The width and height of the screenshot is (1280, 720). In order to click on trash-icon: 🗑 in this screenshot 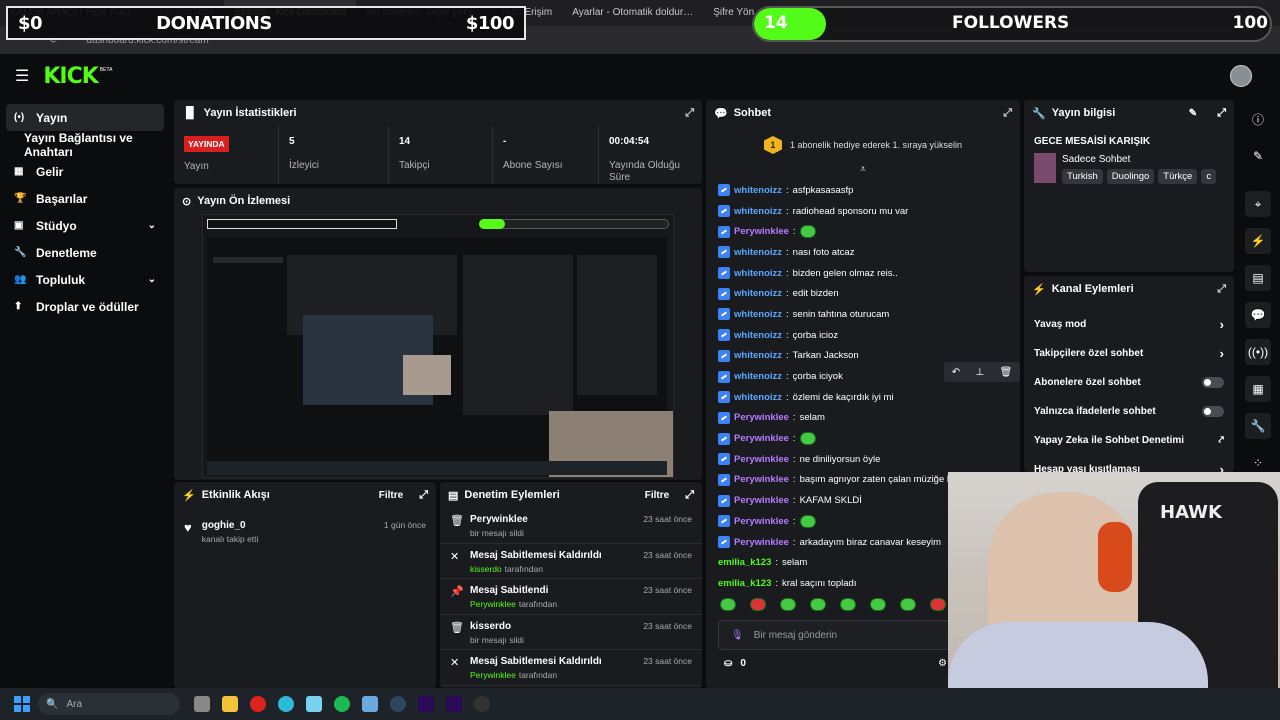, I will do `click(1006, 372)`.